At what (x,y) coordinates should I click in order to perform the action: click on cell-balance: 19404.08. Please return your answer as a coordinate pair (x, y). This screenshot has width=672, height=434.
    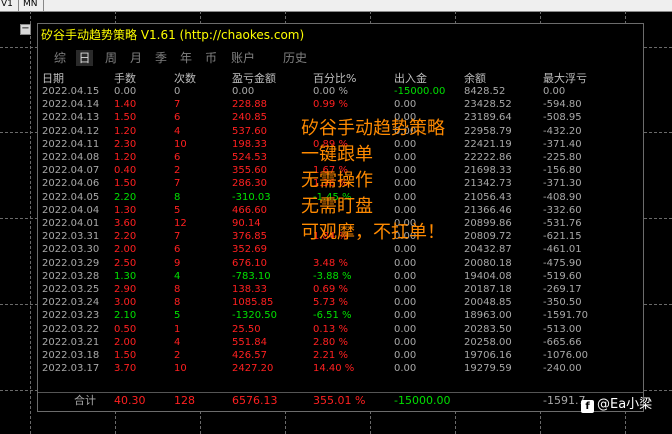
    Looking at the image, I should click on (488, 276).